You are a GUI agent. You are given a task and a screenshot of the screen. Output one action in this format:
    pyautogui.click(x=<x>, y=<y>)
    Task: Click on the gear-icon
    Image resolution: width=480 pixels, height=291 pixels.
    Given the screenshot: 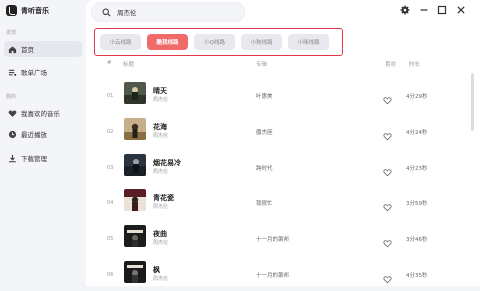 What is the action you would take?
    pyautogui.click(x=405, y=10)
    